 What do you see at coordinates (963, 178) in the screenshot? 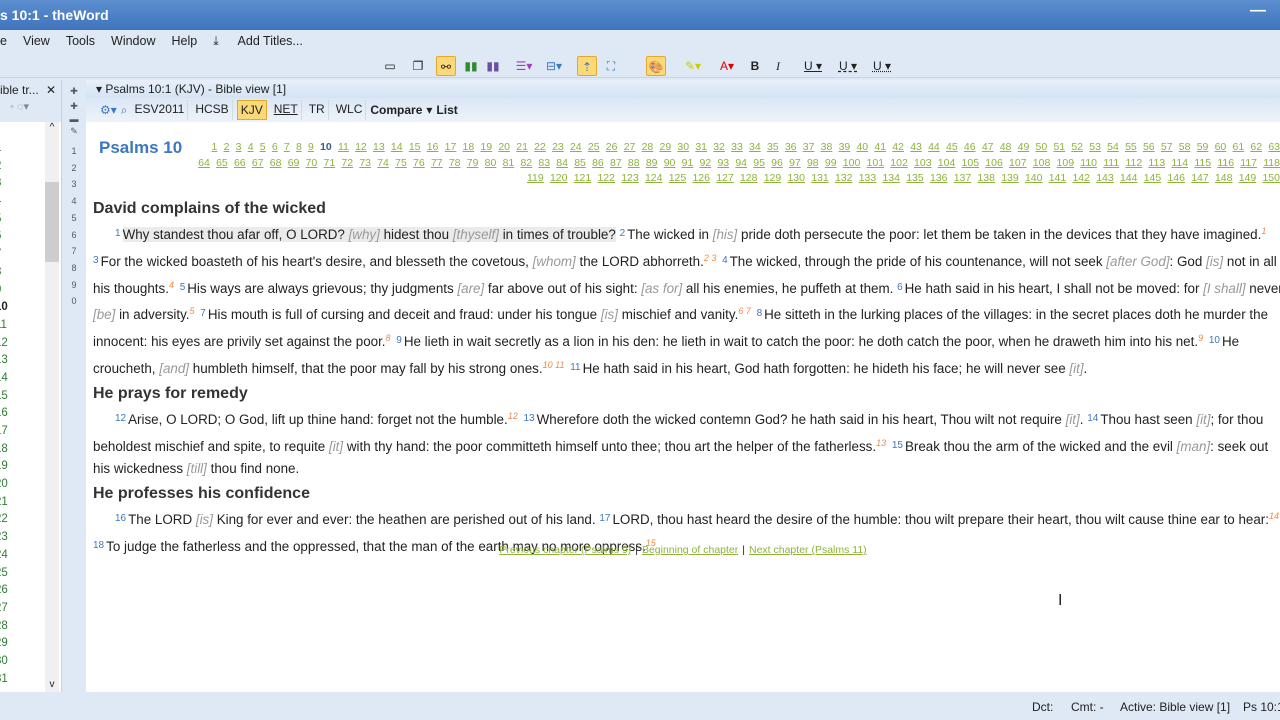
I see `chapter-link: 137` at bounding box center [963, 178].